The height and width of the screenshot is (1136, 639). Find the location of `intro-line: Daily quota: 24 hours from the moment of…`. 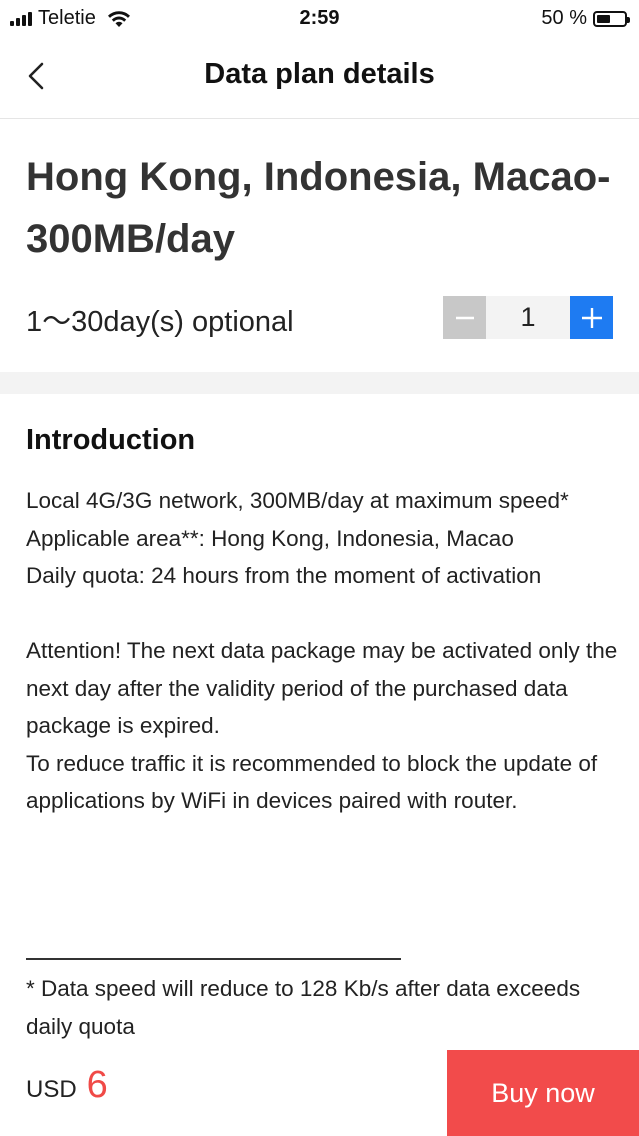

intro-line: Daily quota: 24 hours from the moment of… is located at coordinates (284, 575).